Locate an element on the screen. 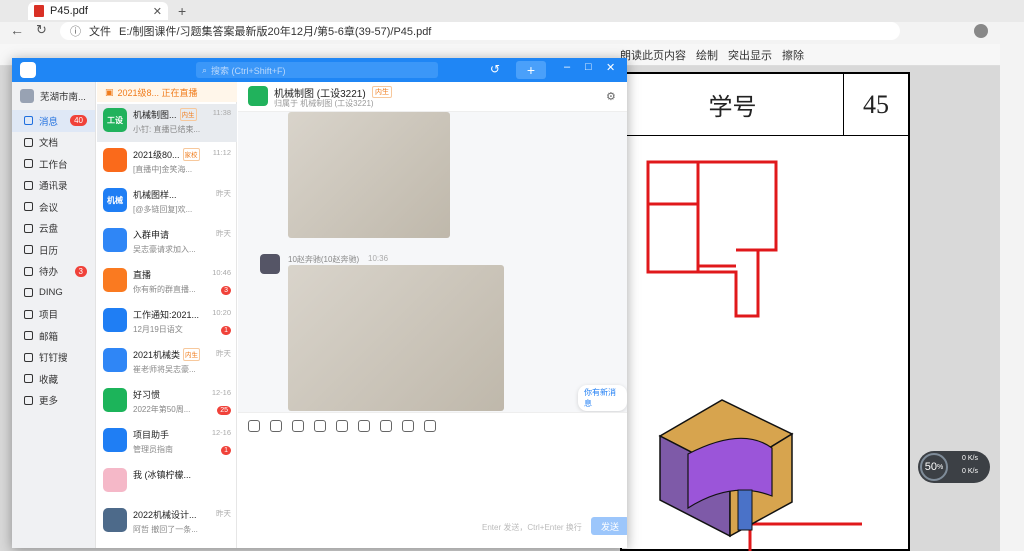 Image resolution: width=1024 pixels, height=551 pixels. maximize-icon: □ is located at coordinates (588, 67).